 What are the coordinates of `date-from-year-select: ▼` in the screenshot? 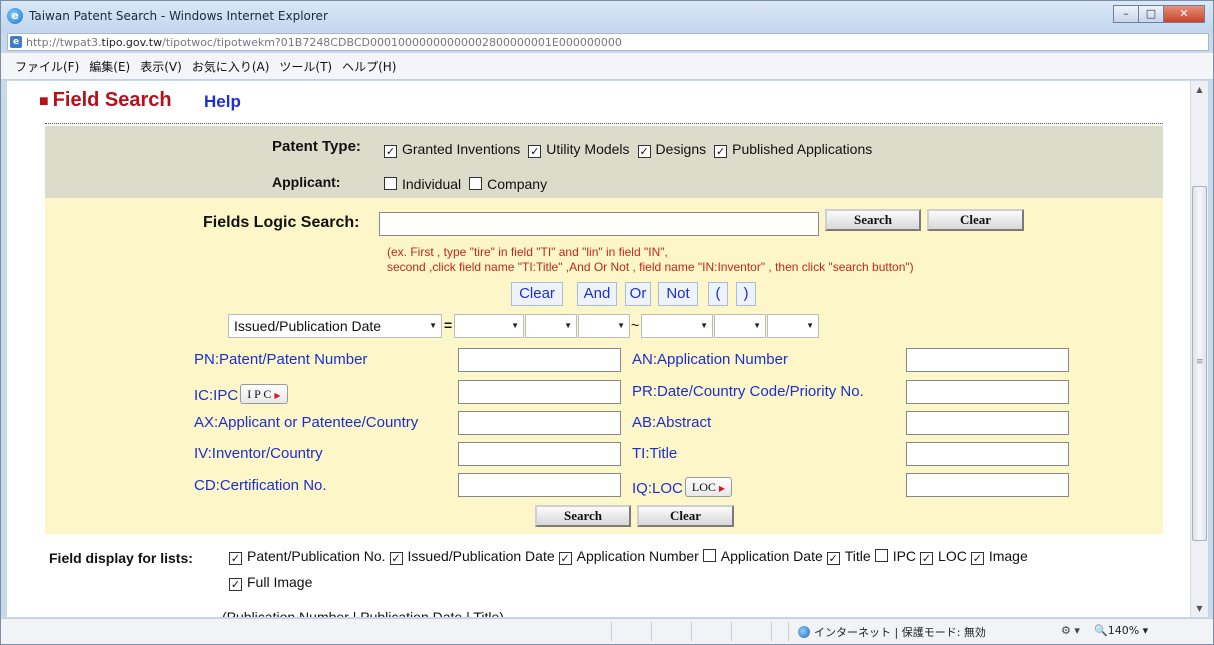 It's located at (489, 326).